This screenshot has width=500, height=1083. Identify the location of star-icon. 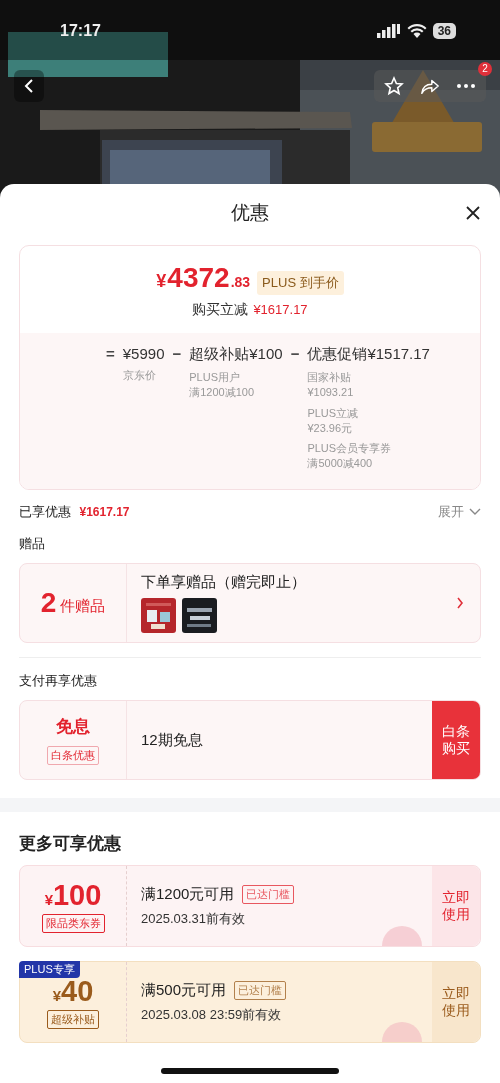
(394, 86).